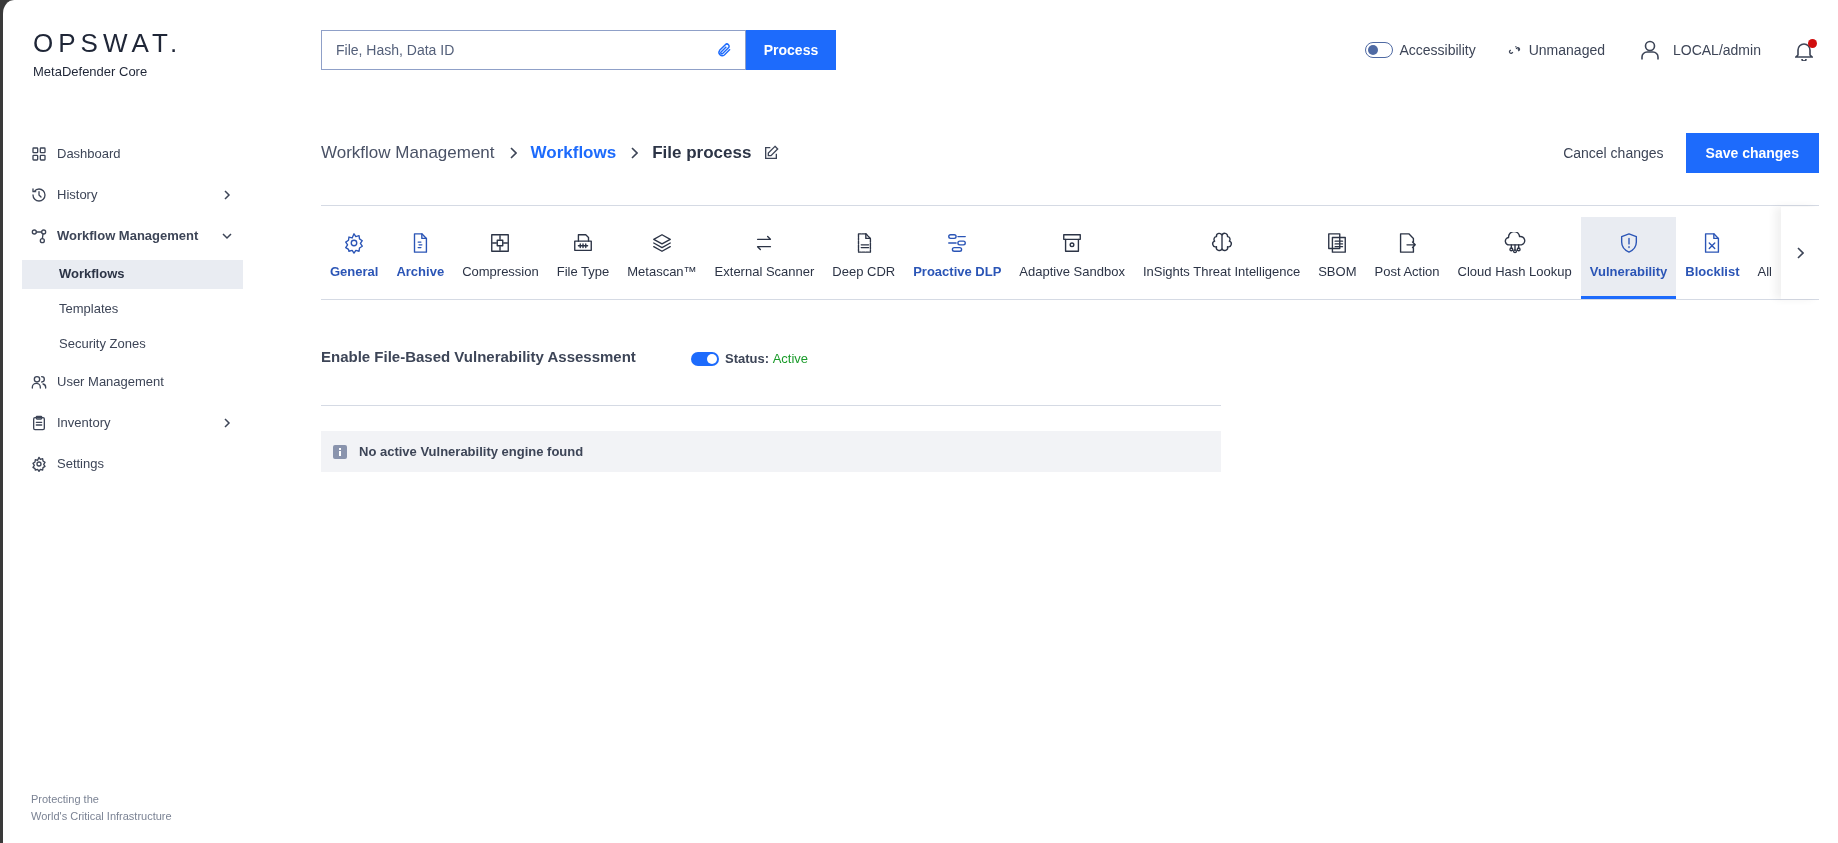 This screenshot has width=1838, height=843. What do you see at coordinates (1514, 258) in the screenshot?
I see `tab: Cloud Hash Lookup` at bounding box center [1514, 258].